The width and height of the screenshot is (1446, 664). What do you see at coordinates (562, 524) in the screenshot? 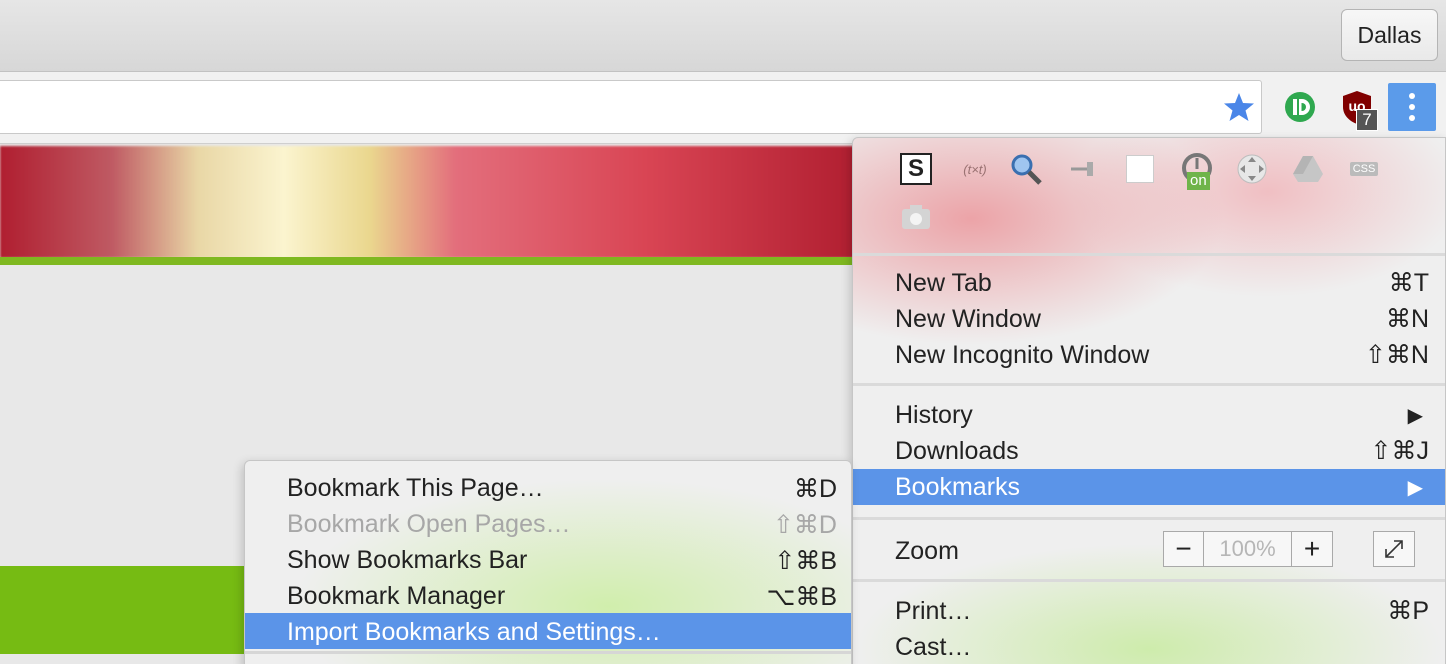
I see `submenu-item-bookmark-open-pages: Bookmark Open Pages… ⇧⌘D` at bounding box center [562, 524].